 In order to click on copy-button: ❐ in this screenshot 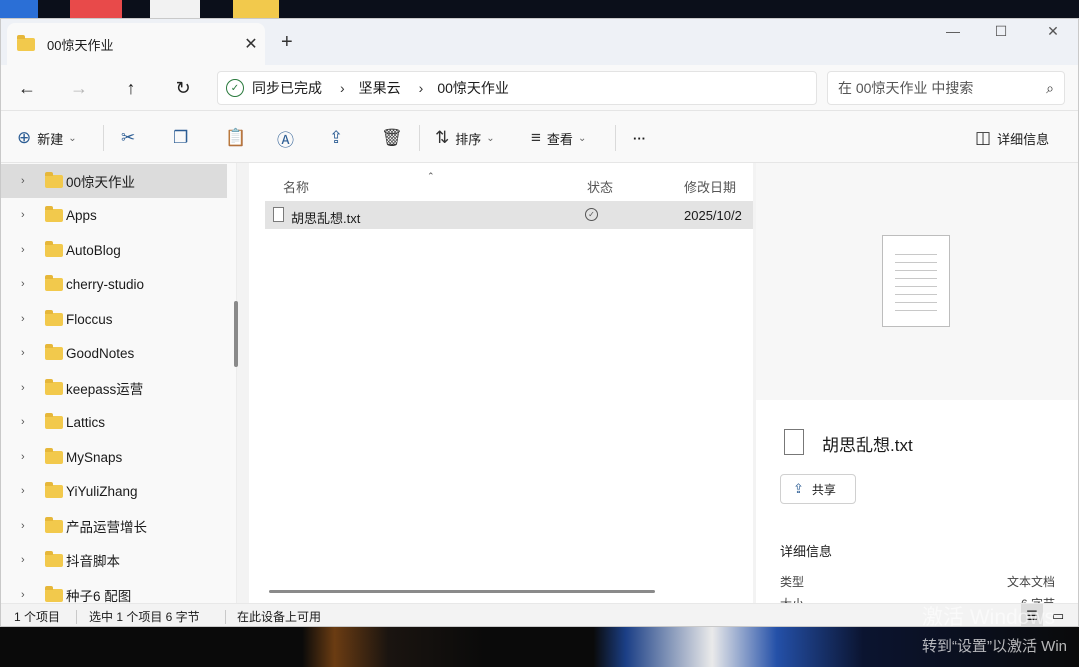, I will do `click(183, 138)`.